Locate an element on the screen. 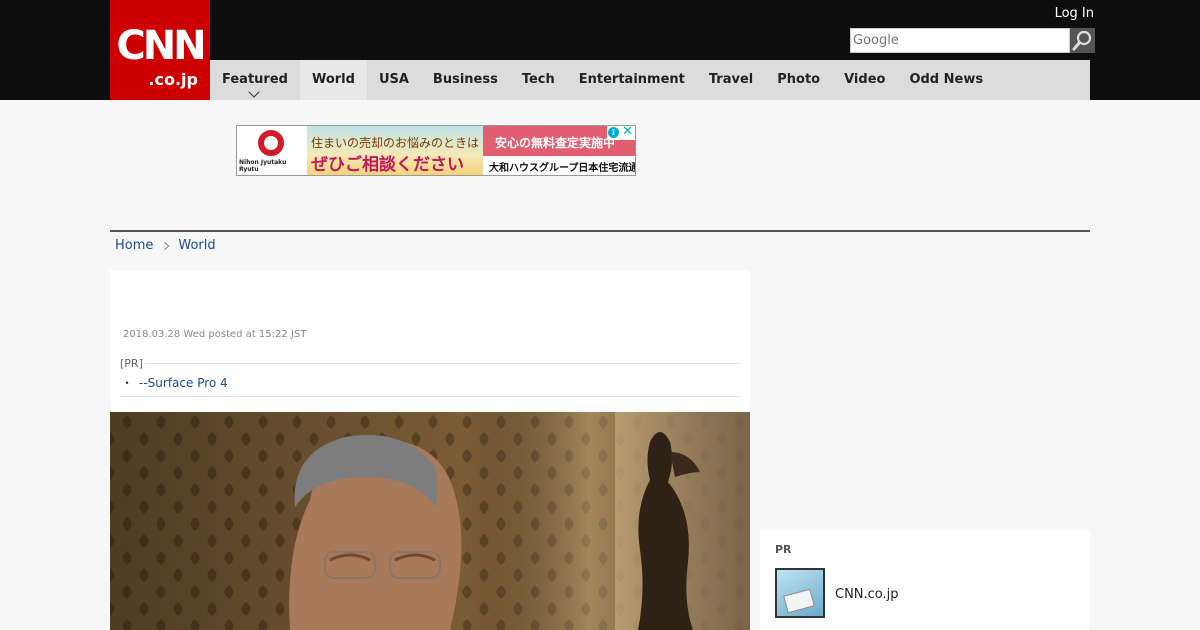 This screenshot has width=1200, height=630. nav-item-usa: USA is located at coordinates (394, 80).